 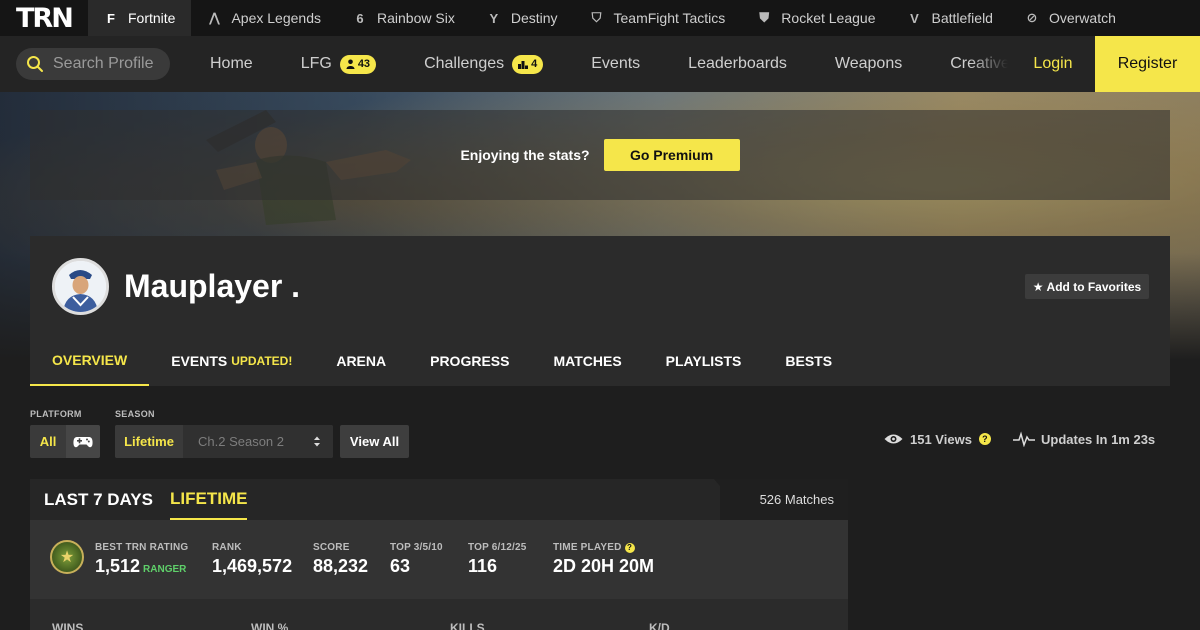 I want to click on season-dropdown: Ch.2 Season 2, so click(x=258, y=441).